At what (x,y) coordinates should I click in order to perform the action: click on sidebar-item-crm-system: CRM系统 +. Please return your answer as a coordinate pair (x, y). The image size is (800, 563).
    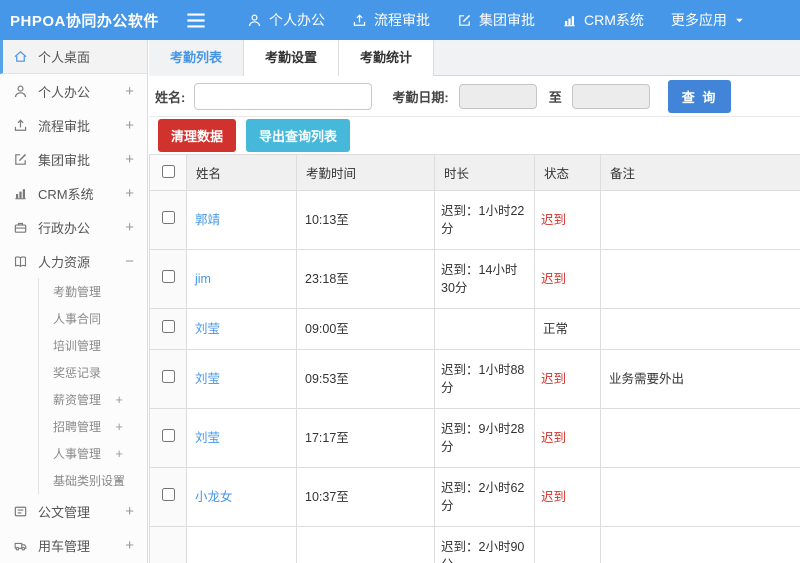
    Looking at the image, I should click on (73, 193).